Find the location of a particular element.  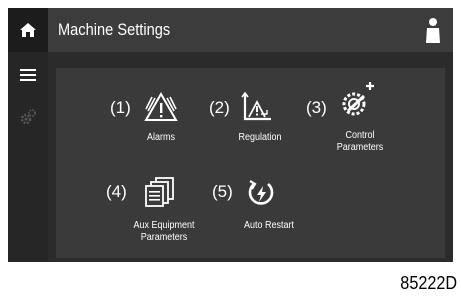

aux-equipment-parameters-tile: (4) Aux Equipment Parameters is located at coordinates (158, 216).